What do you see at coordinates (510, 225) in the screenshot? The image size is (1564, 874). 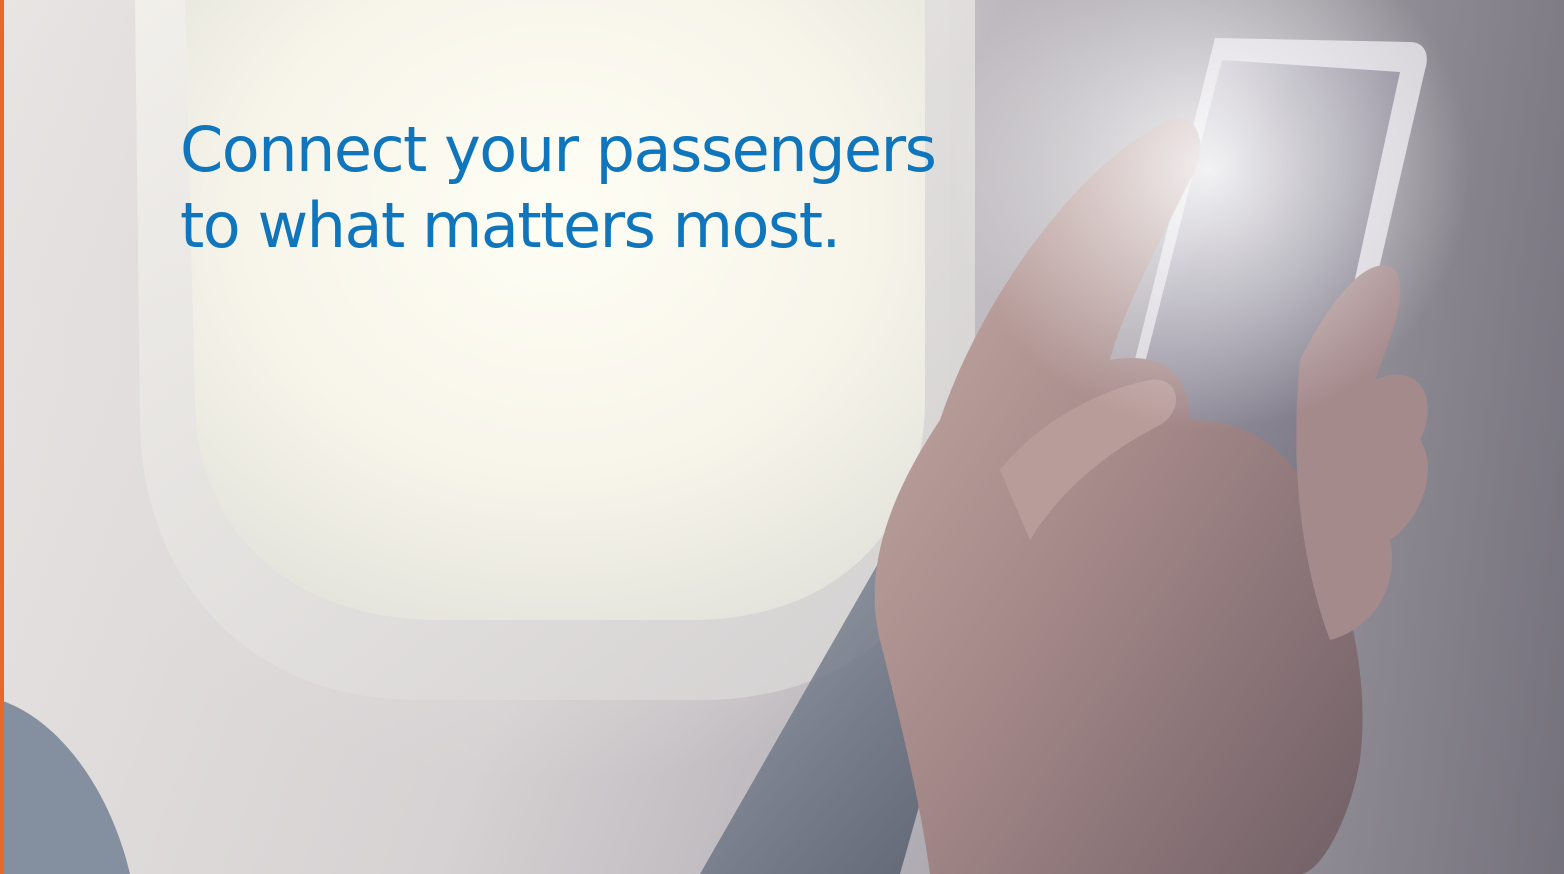 I see `hero-headline-line-2: to what matters most.` at bounding box center [510, 225].